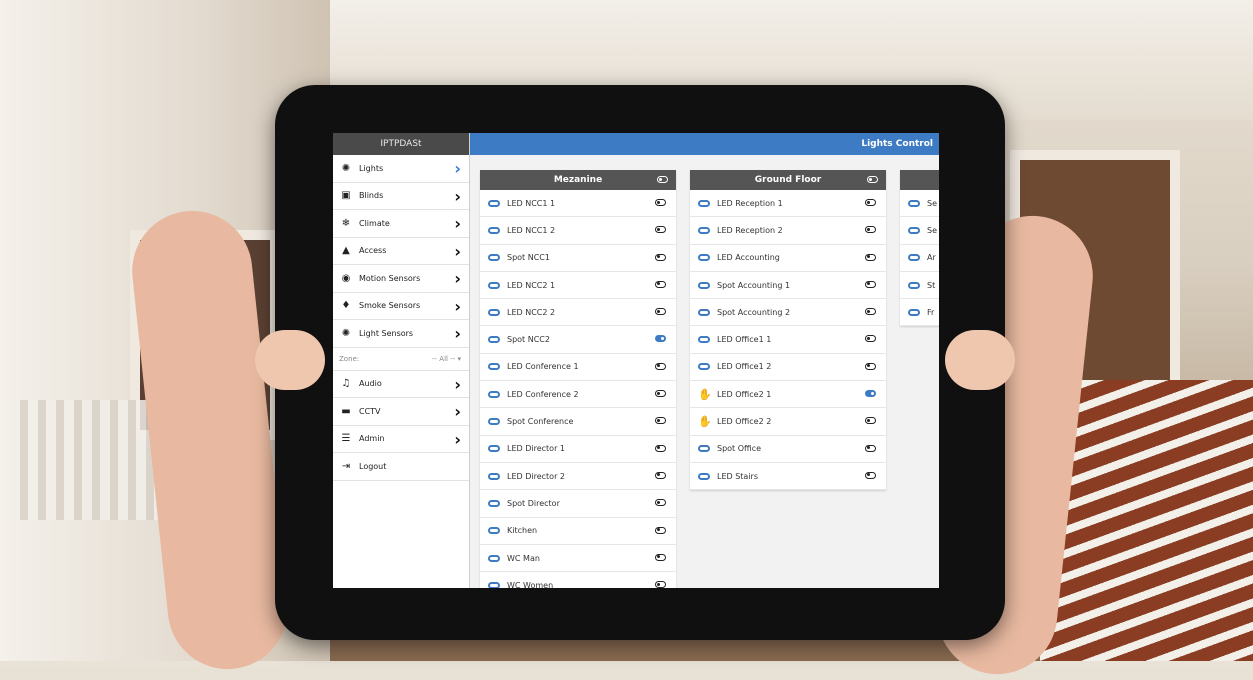 This screenshot has width=1253, height=680. Describe the element at coordinates (744, 422) in the screenshot. I see `light-label: LED Office2 2` at that location.